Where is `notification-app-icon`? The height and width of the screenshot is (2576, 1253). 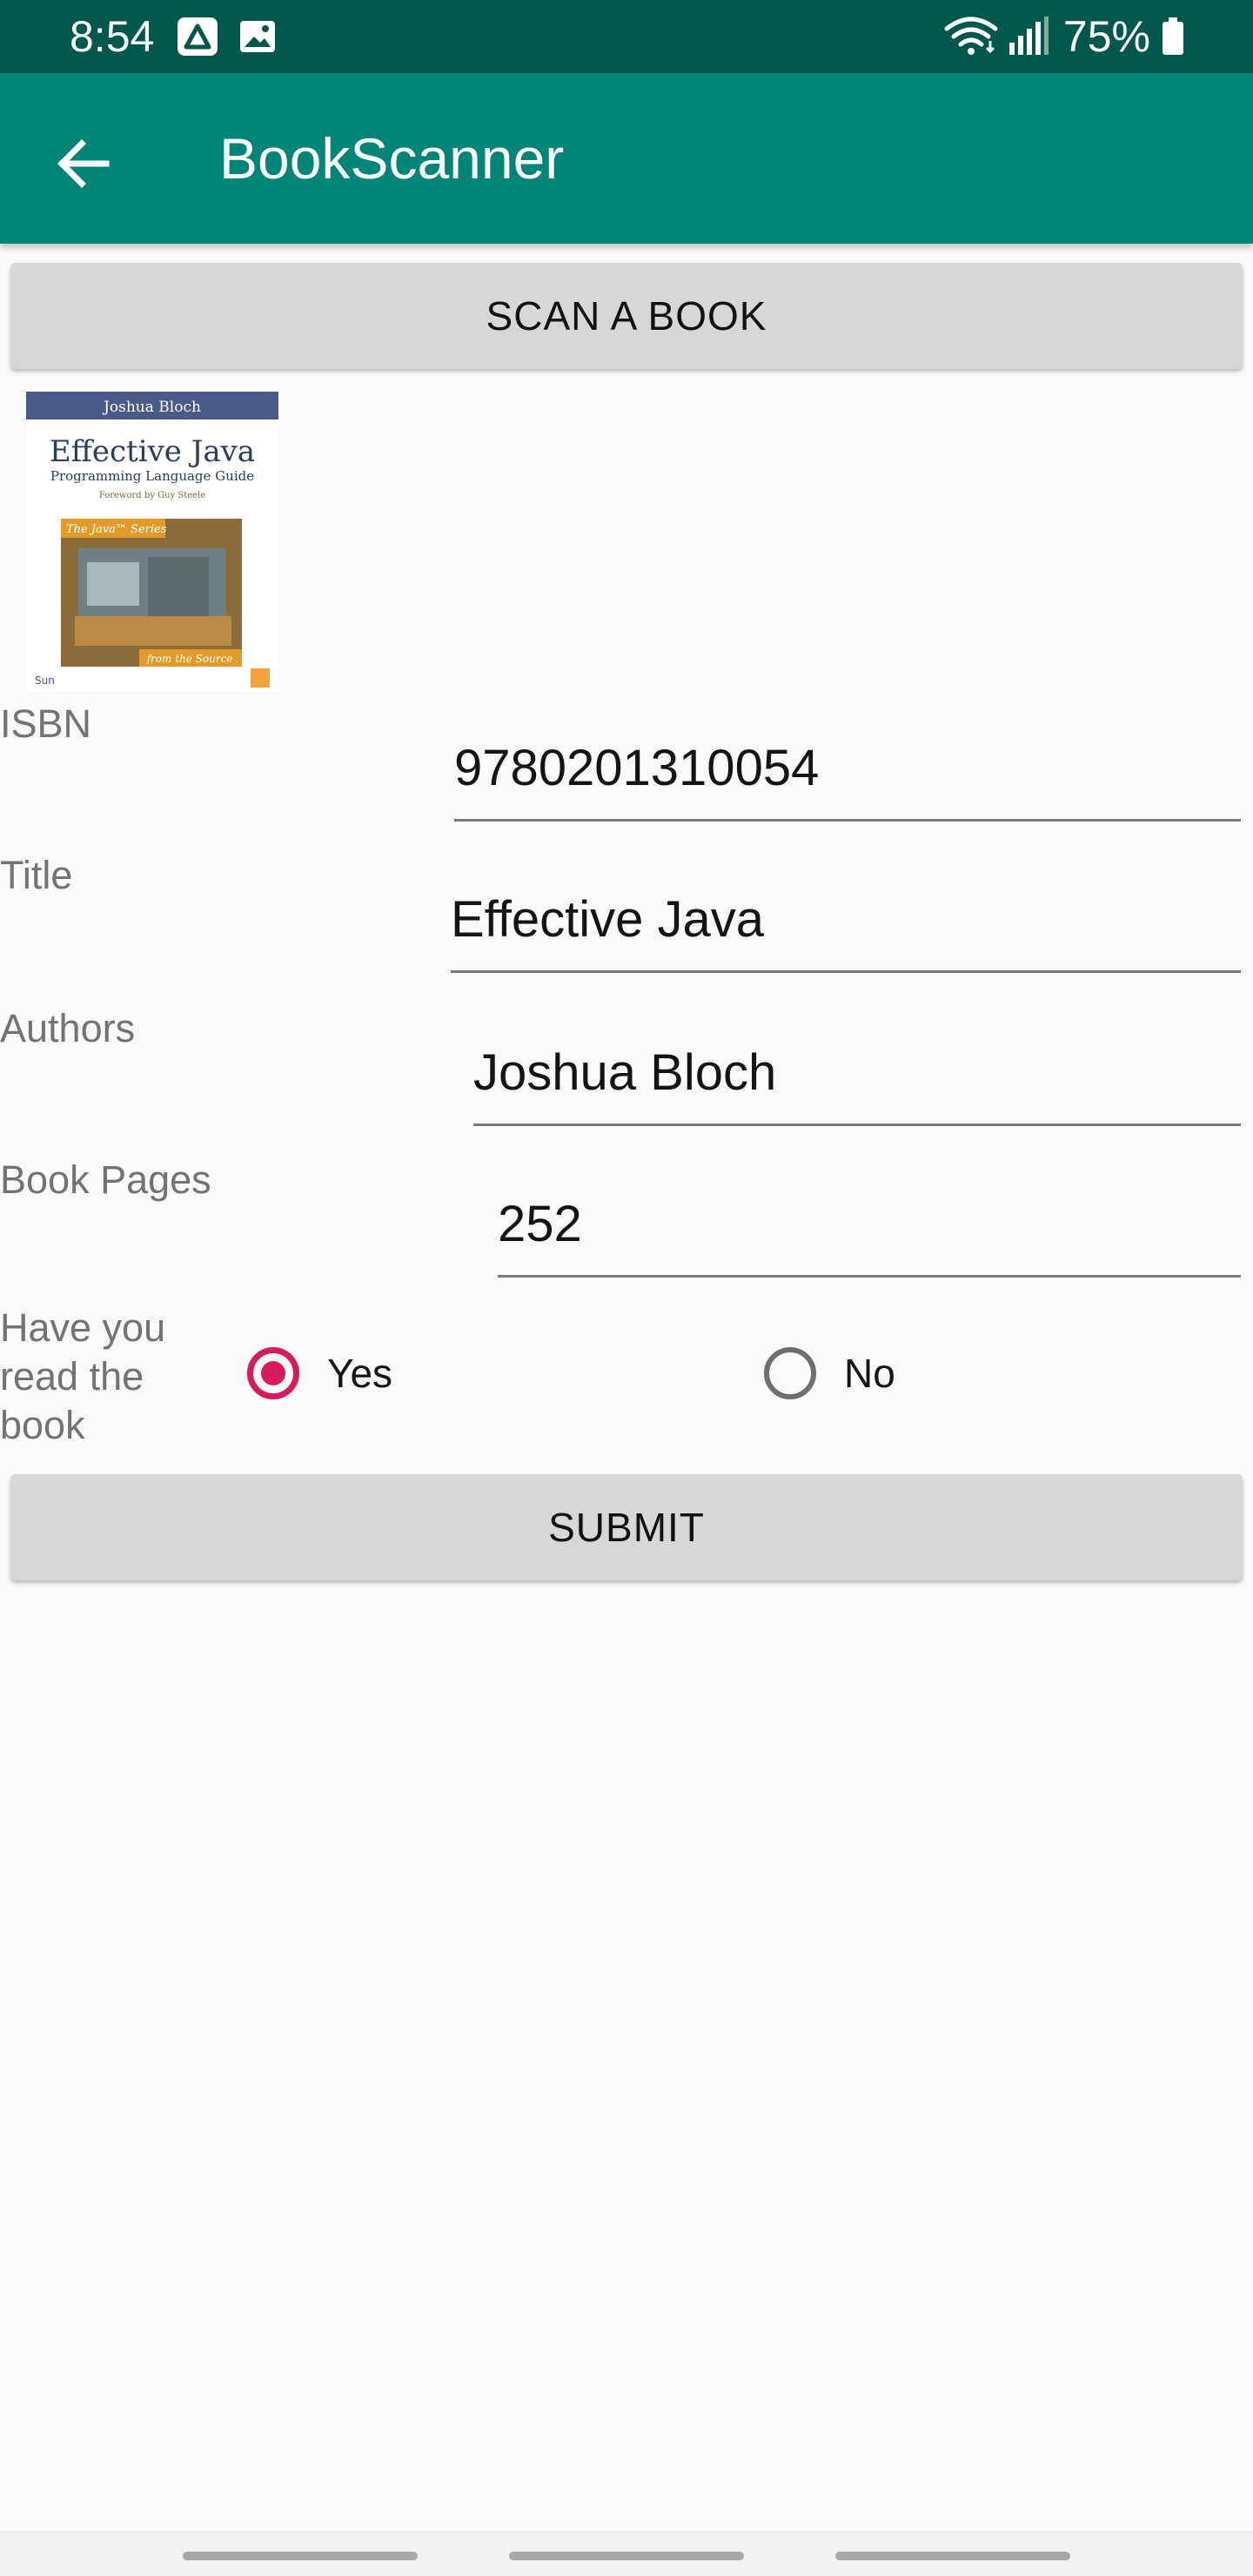
notification-app-icon is located at coordinates (198, 37).